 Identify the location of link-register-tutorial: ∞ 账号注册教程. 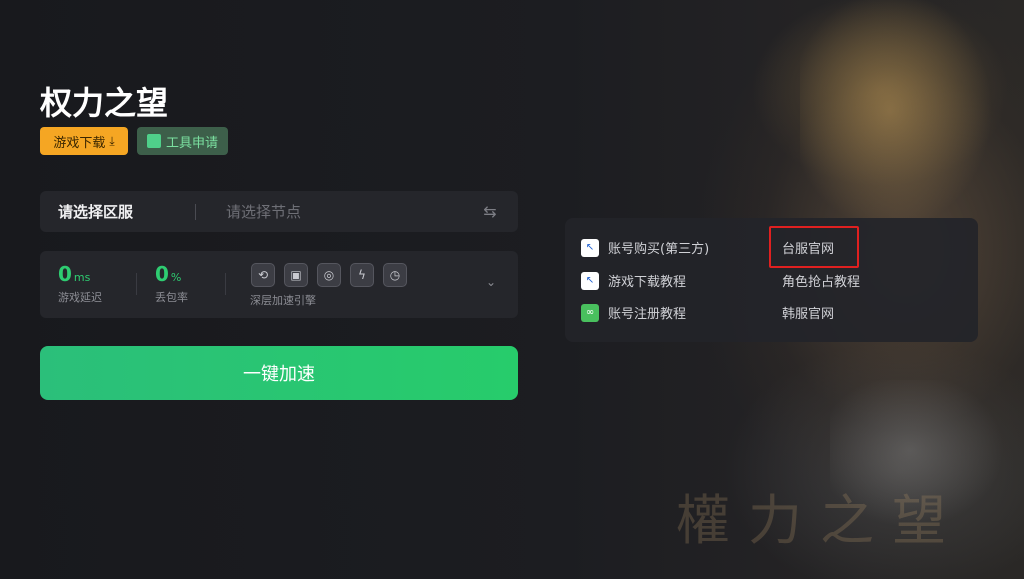
(633, 312).